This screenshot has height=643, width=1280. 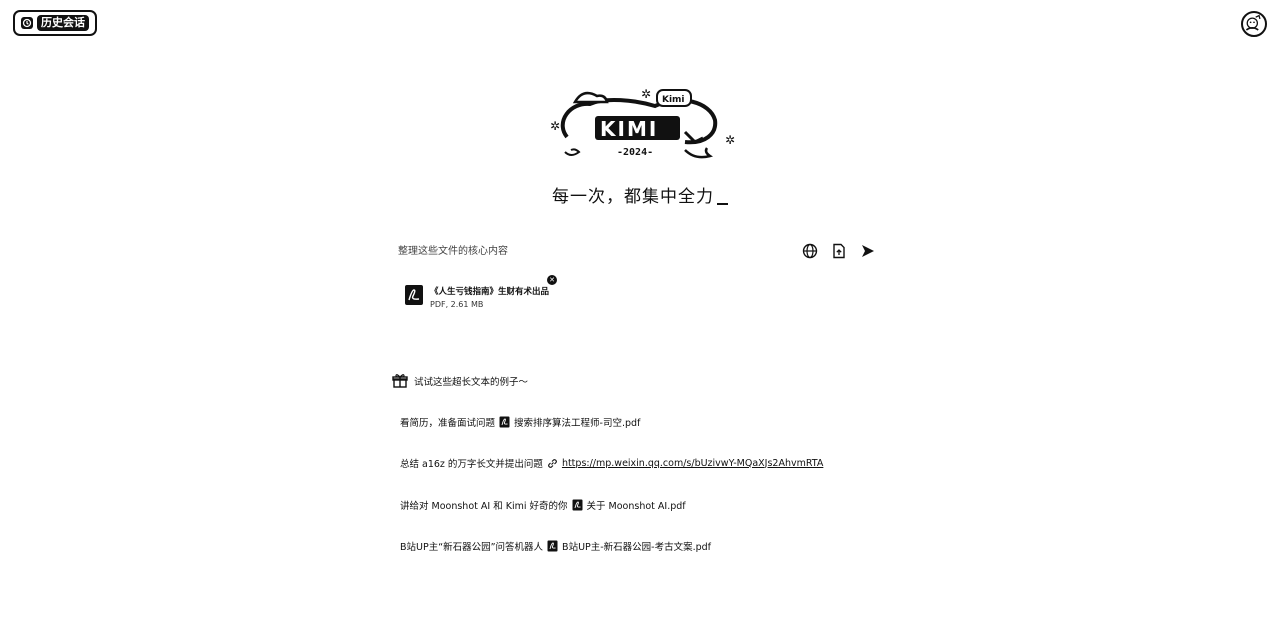 I want to click on example-file: 搜索排序算法工程师-司空.pdf, so click(x=577, y=423).